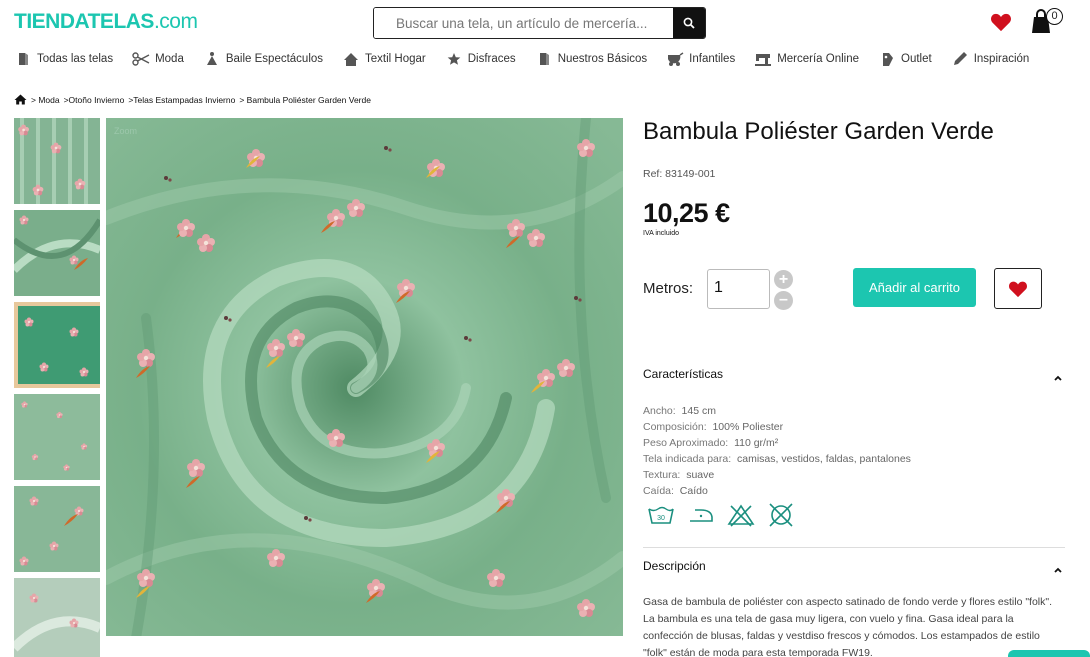 The height and width of the screenshot is (657, 1090). What do you see at coordinates (181, 100) in the screenshot?
I see `breadcrumb-item: >Telas Estampadas Invierno` at bounding box center [181, 100].